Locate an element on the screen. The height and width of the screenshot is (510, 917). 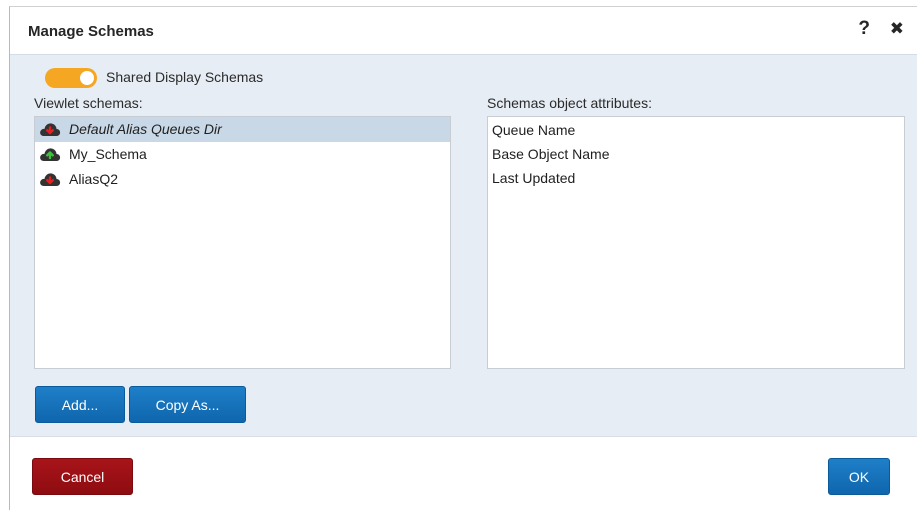
schema-item-default-alias-queues-dir: Default Alias Queues Dir is located at coordinates (242, 129).